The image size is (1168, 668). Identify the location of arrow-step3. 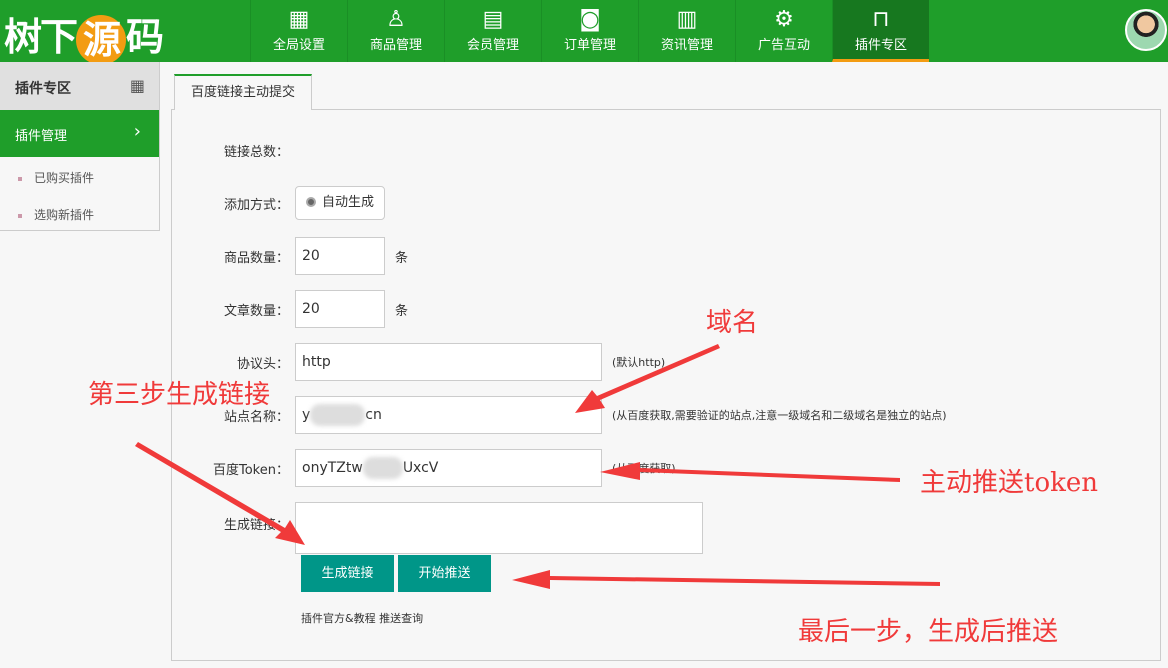
(220, 493).